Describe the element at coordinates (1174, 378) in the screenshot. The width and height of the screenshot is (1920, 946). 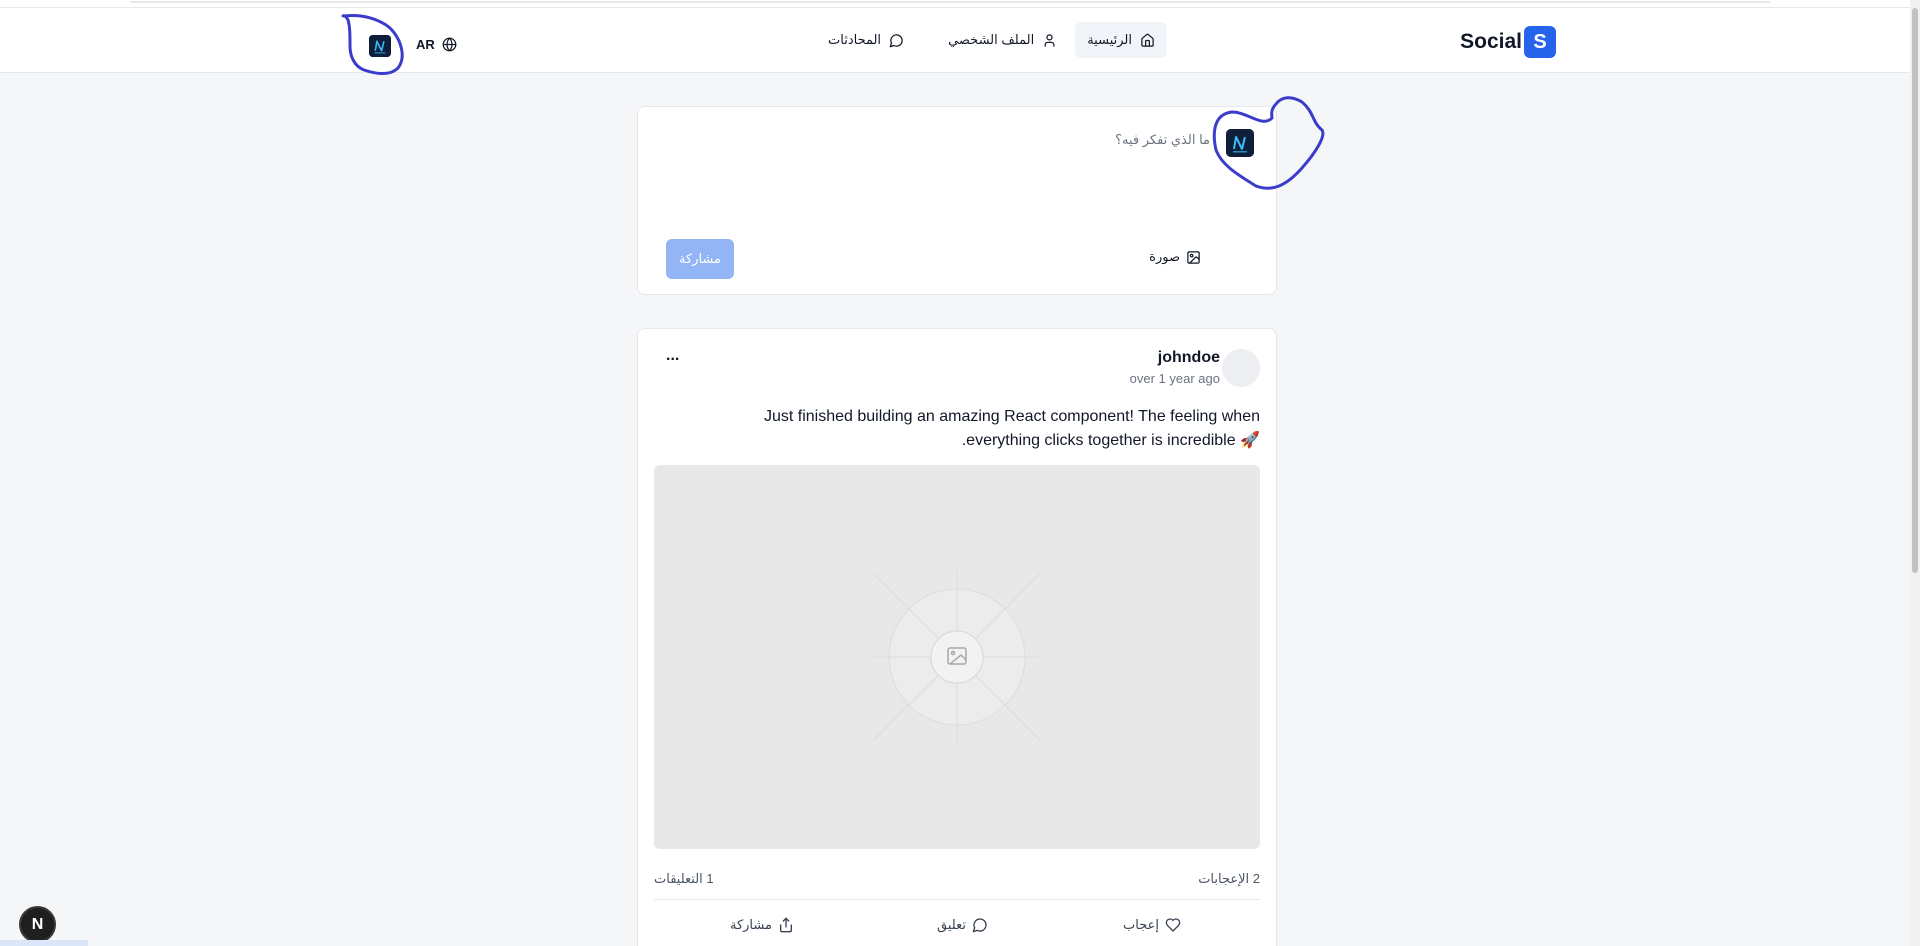
I see `post-timestamp: over 1 year ago` at that location.